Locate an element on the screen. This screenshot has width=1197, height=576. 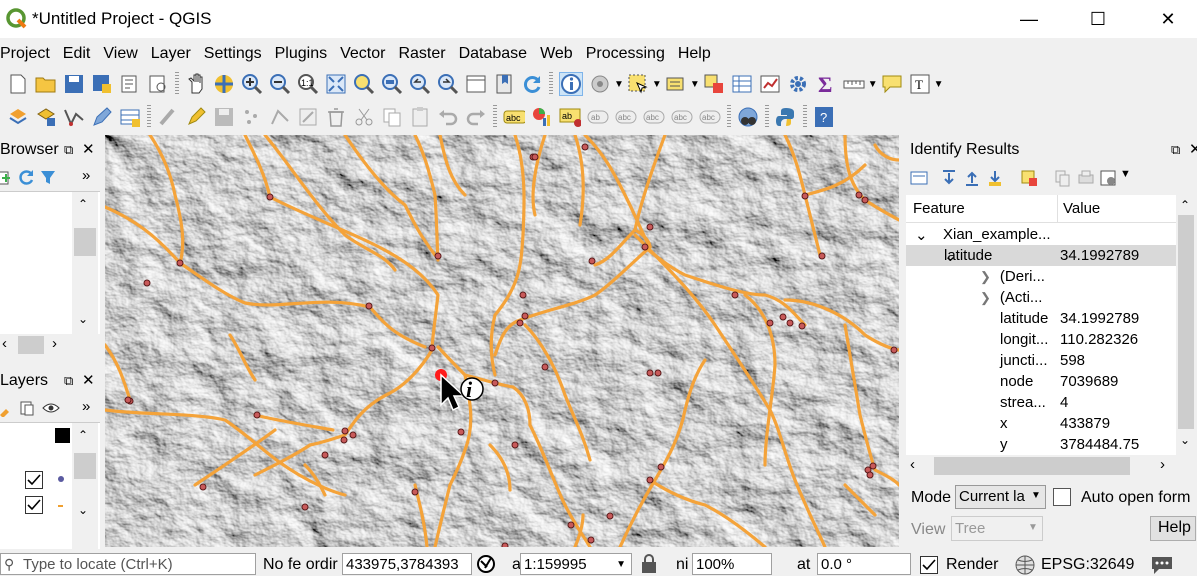
identify-settings-icon is located at coordinates (1109, 178).